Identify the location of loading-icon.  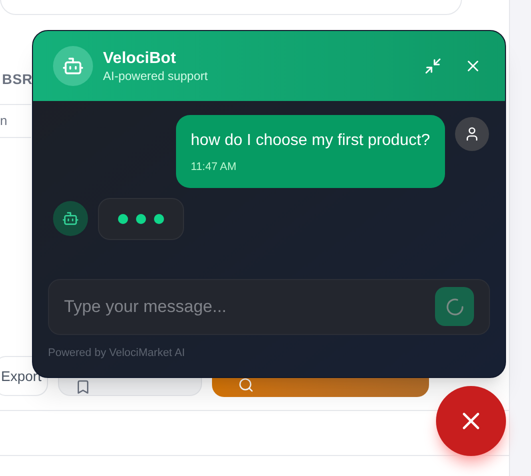
(454, 306).